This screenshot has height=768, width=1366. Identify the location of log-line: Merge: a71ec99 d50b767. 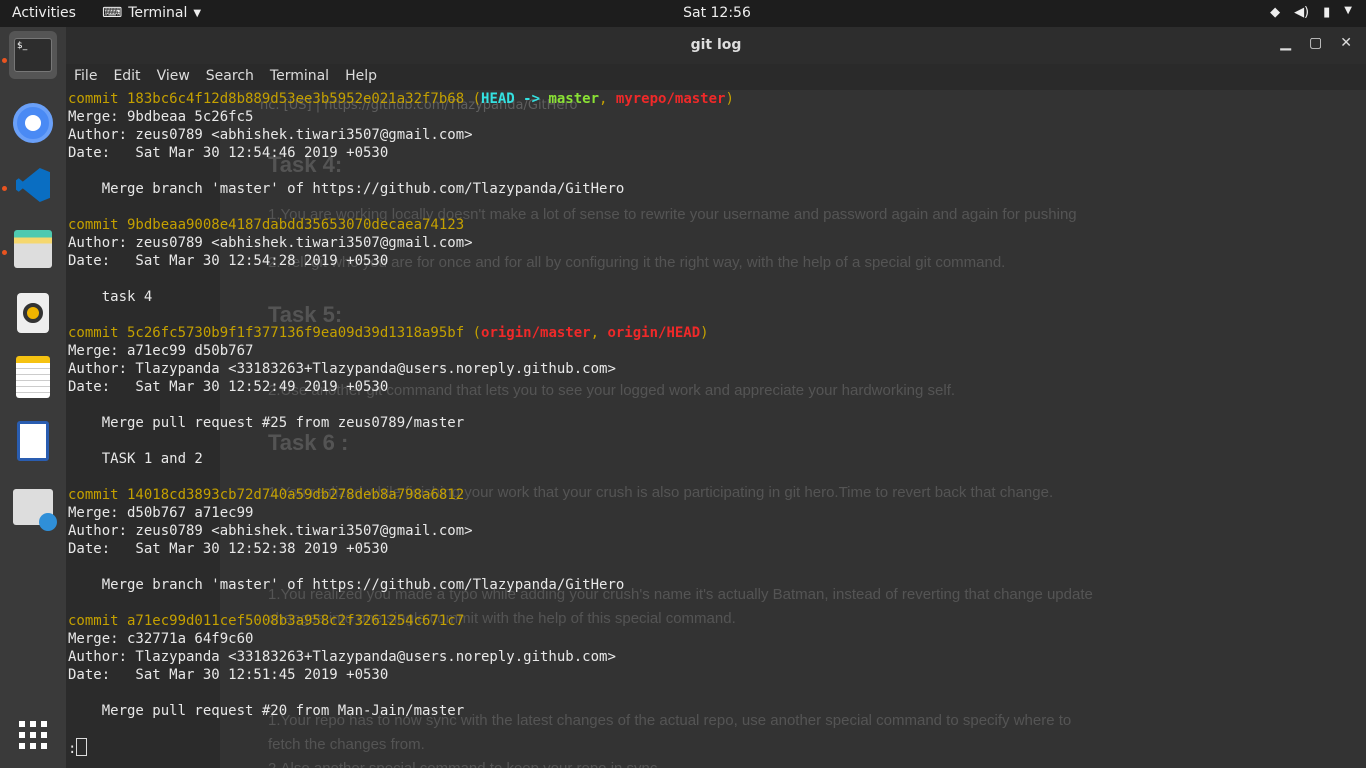
(401, 351).